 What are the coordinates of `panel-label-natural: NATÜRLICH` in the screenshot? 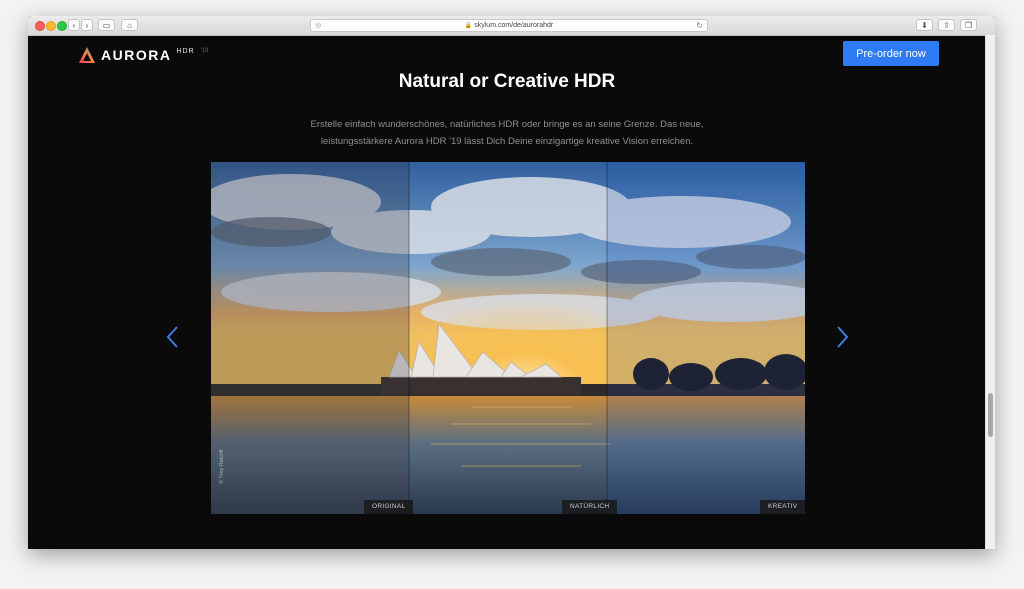 It's located at (590, 507).